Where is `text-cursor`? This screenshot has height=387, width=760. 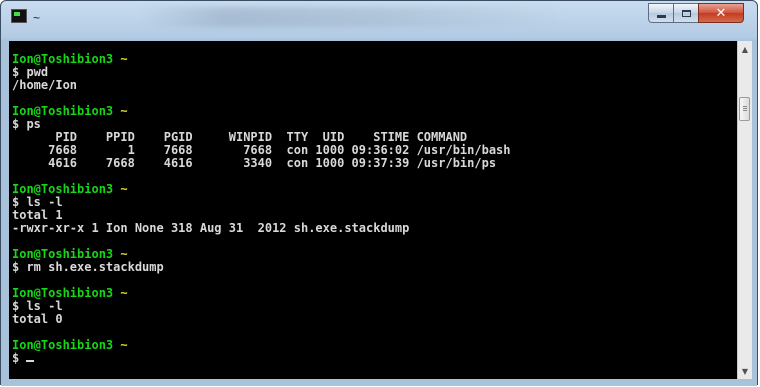
text-cursor is located at coordinates (30, 361).